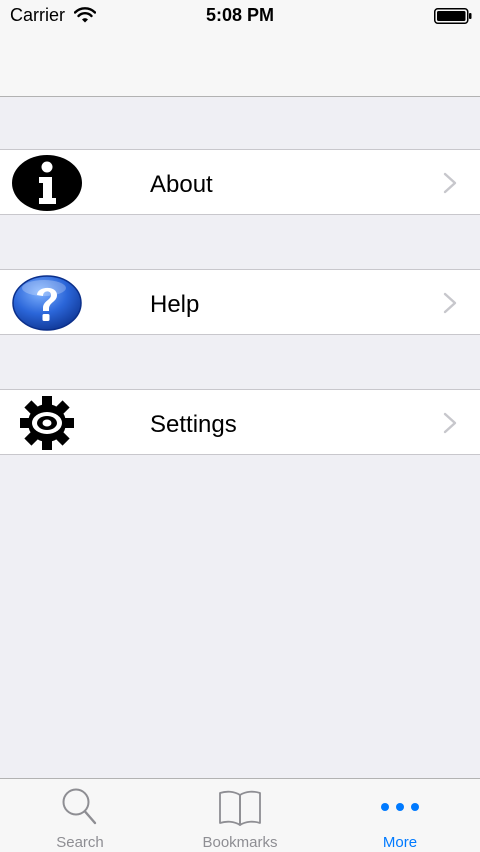 The height and width of the screenshot is (852, 480). What do you see at coordinates (47, 423) in the screenshot?
I see `gear-icon` at bounding box center [47, 423].